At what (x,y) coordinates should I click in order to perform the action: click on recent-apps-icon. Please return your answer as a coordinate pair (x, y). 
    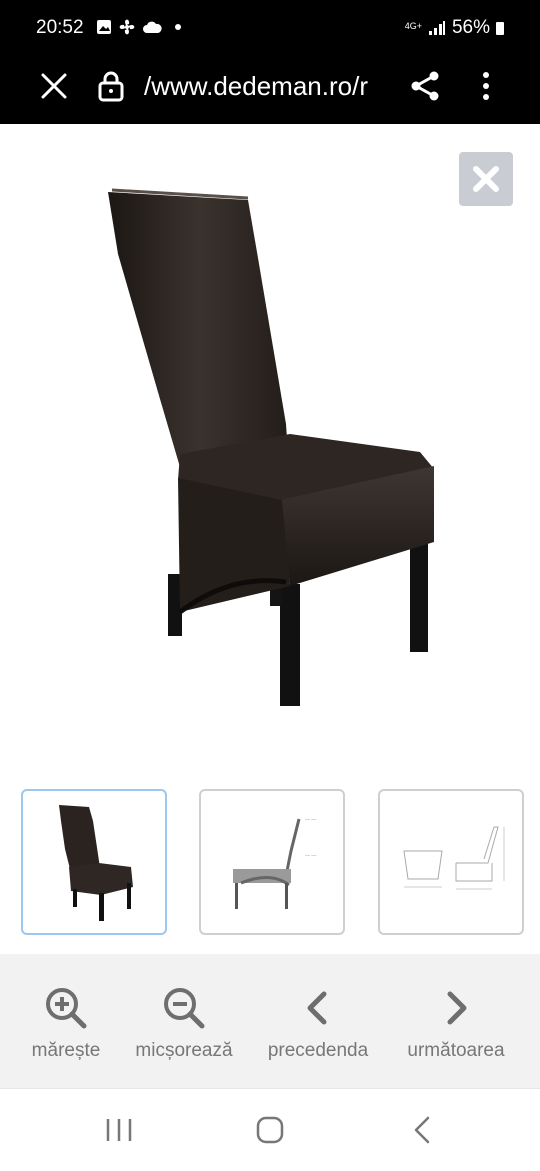
    Looking at the image, I should click on (119, 1130).